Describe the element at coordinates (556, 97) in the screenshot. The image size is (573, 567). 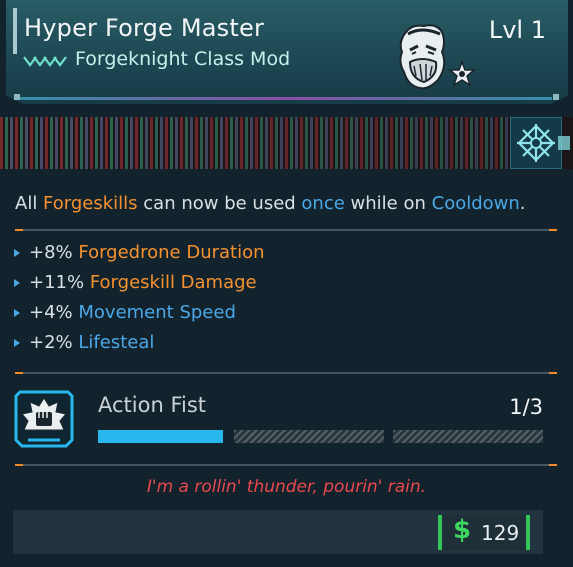
I see `corner-notch-right` at that location.